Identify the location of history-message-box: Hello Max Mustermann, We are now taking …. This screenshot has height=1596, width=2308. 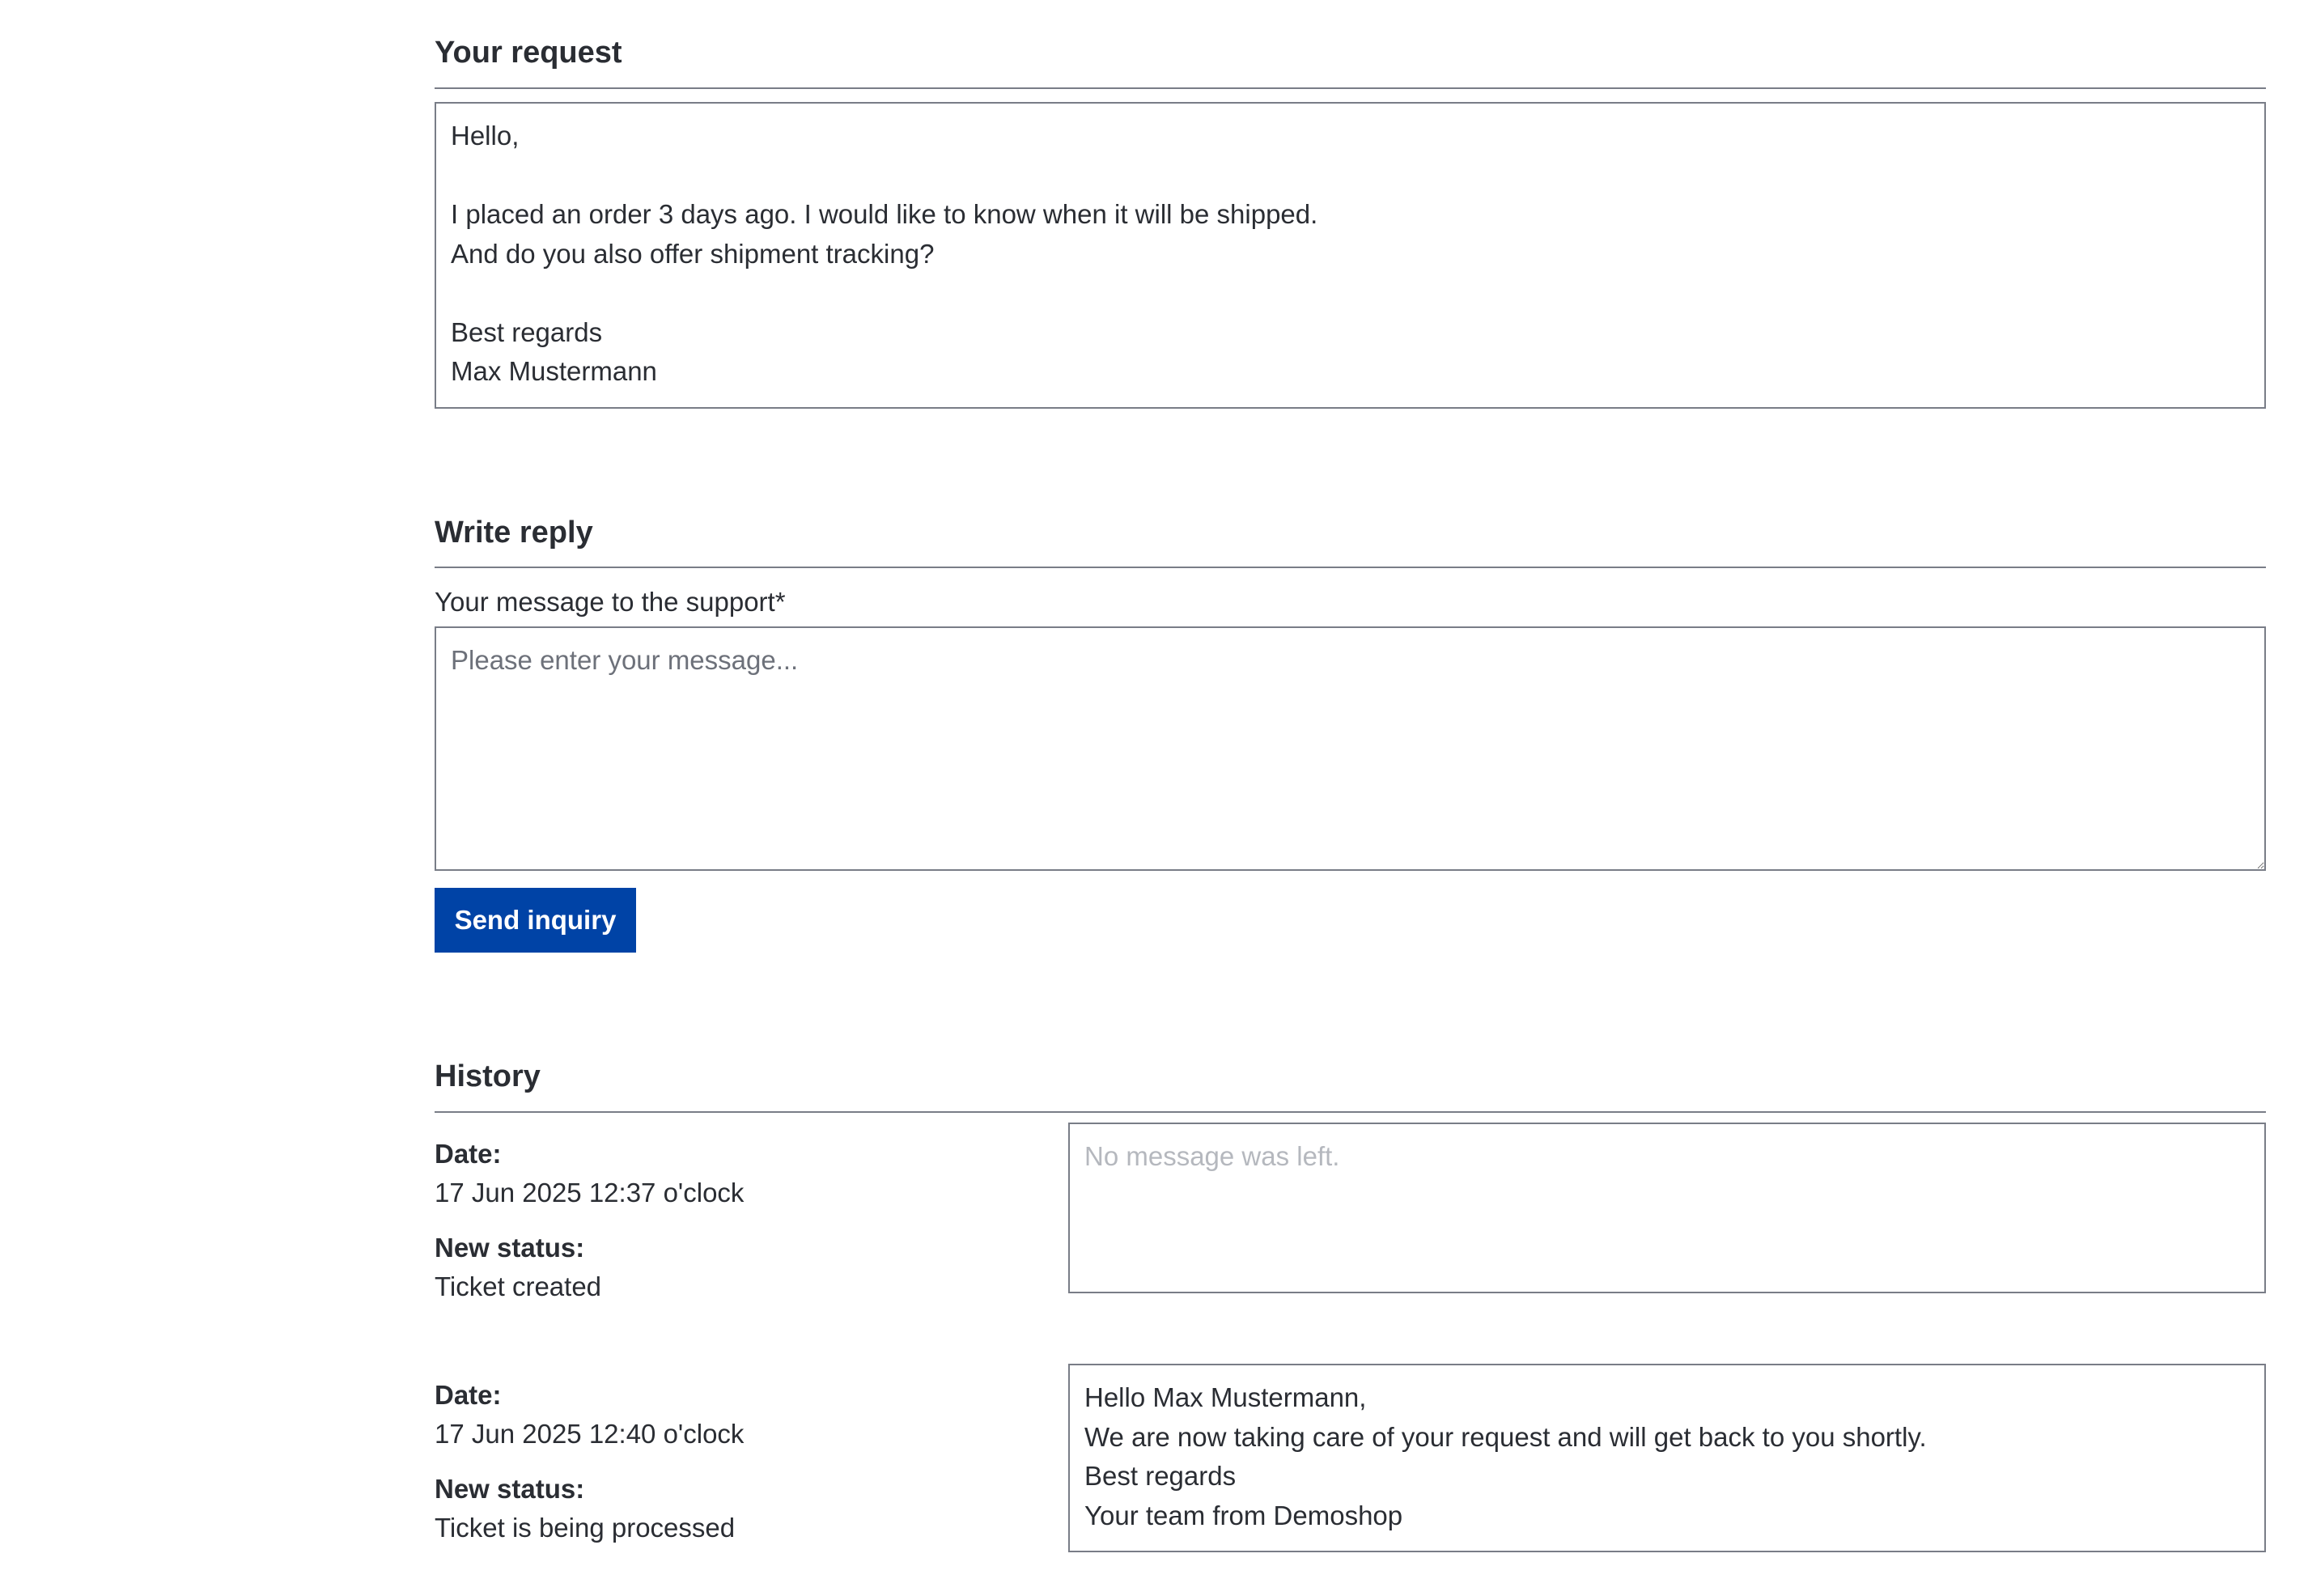
(1667, 1458).